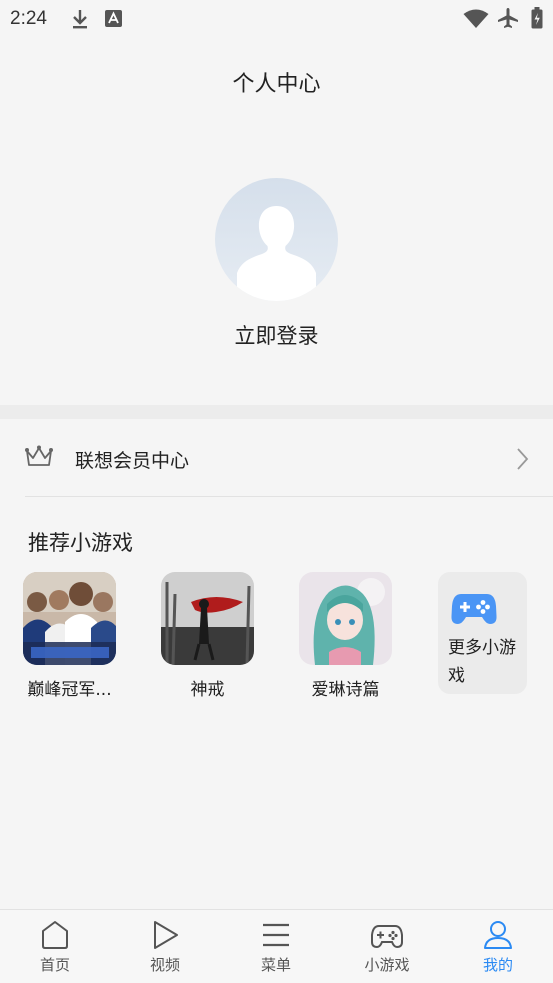 The image size is (553, 983). What do you see at coordinates (537, 18) in the screenshot?
I see `battery-icon` at bounding box center [537, 18].